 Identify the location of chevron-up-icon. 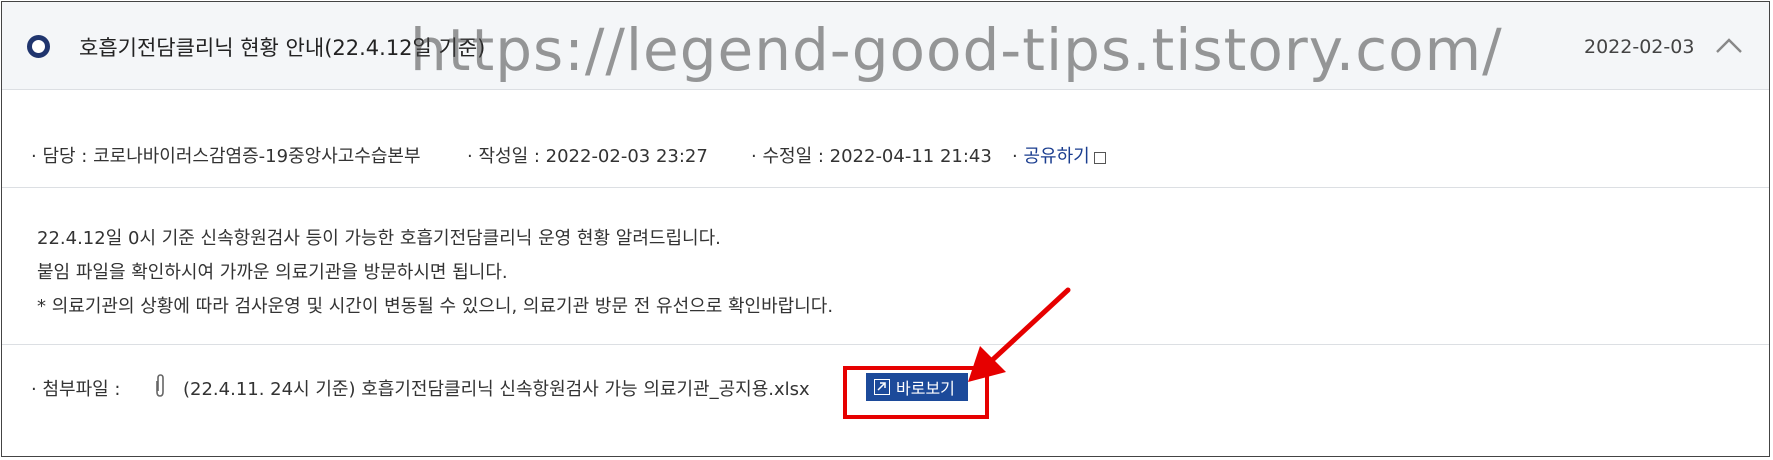
(1729, 46).